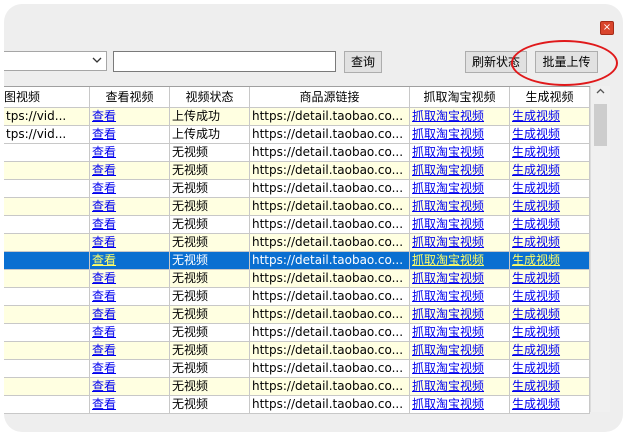 This screenshot has height=436, width=627. I want to click on query-button: 查询, so click(363, 62).